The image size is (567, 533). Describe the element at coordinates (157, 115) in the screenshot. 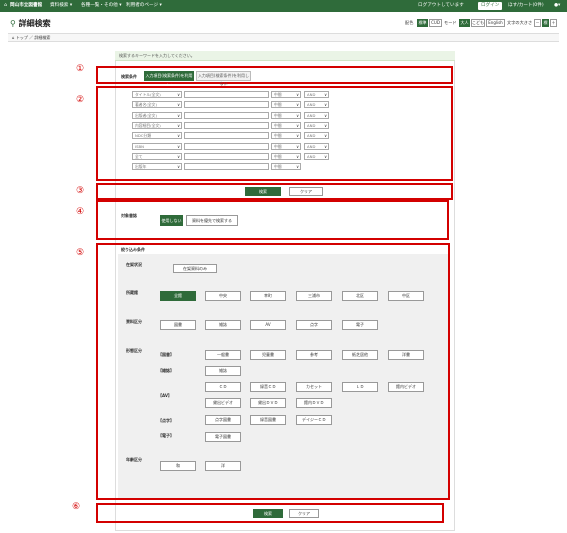

I see `field-select: 出版者(全文)` at that location.